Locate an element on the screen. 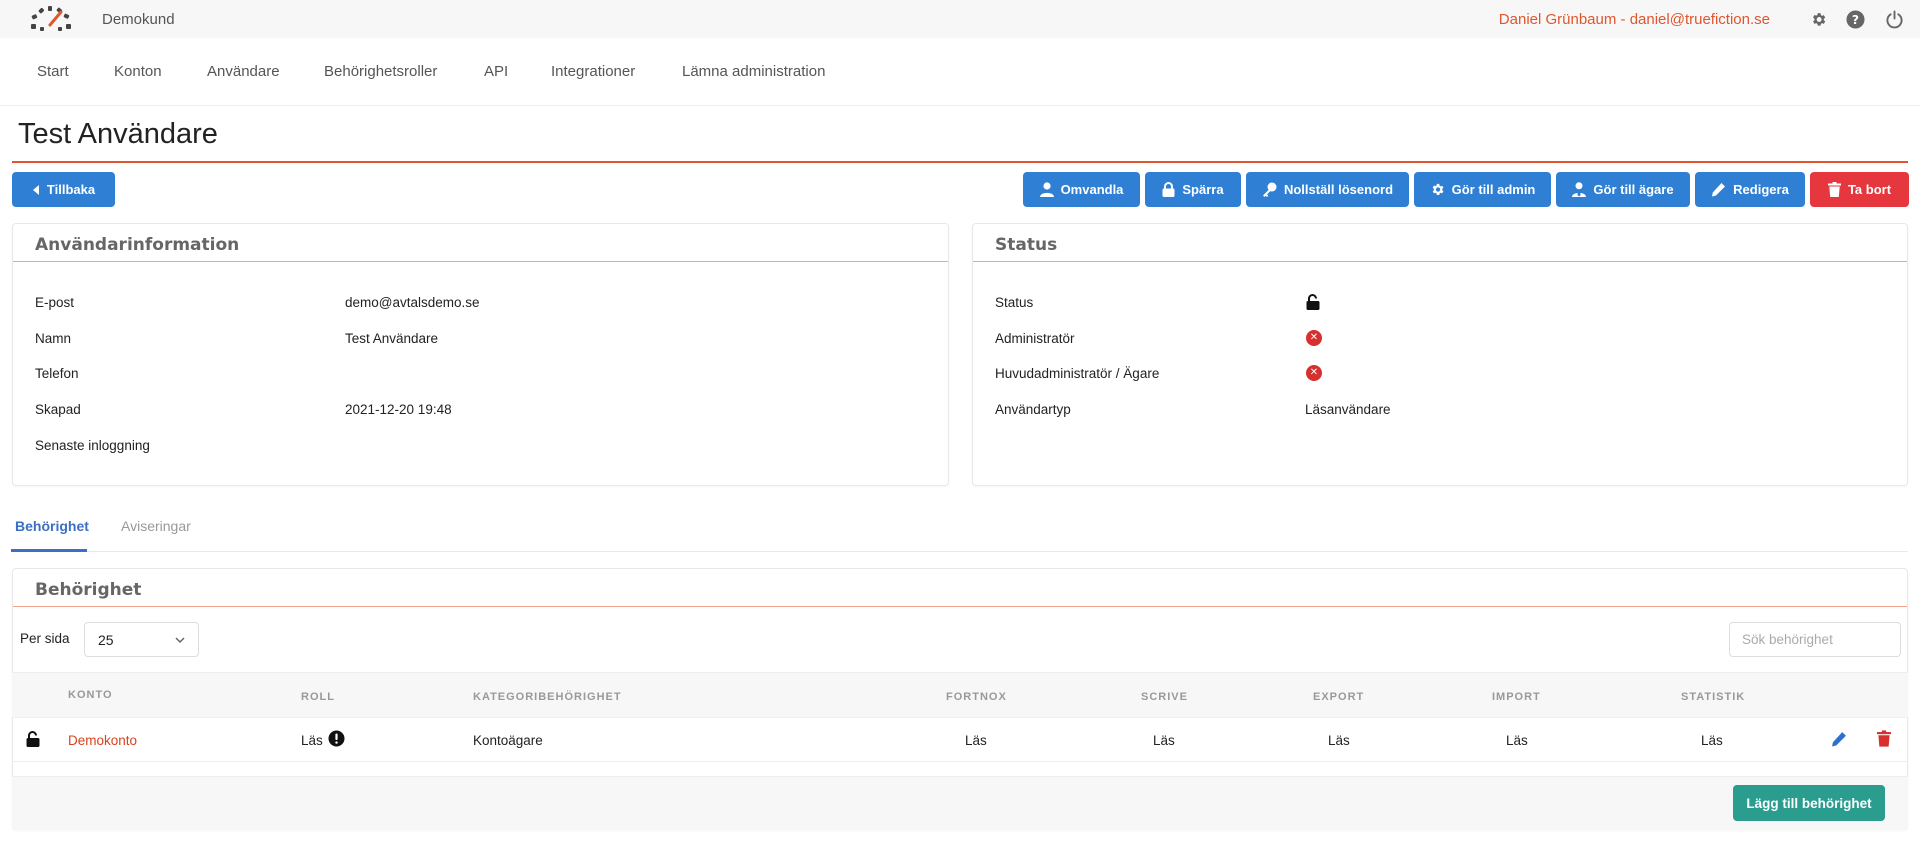 This screenshot has height=848, width=1920. reset-password-button: Nollställ lösenord is located at coordinates (1327, 189).